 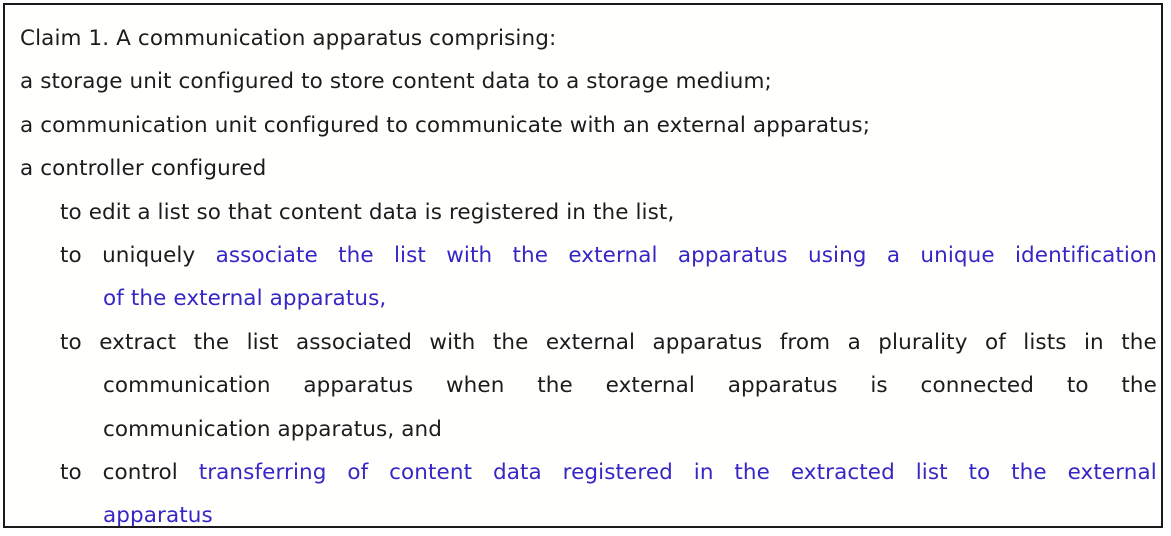 What do you see at coordinates (805, 342) in the screenshot?
I see `claim-word: from` at bounding box center [805, 342].